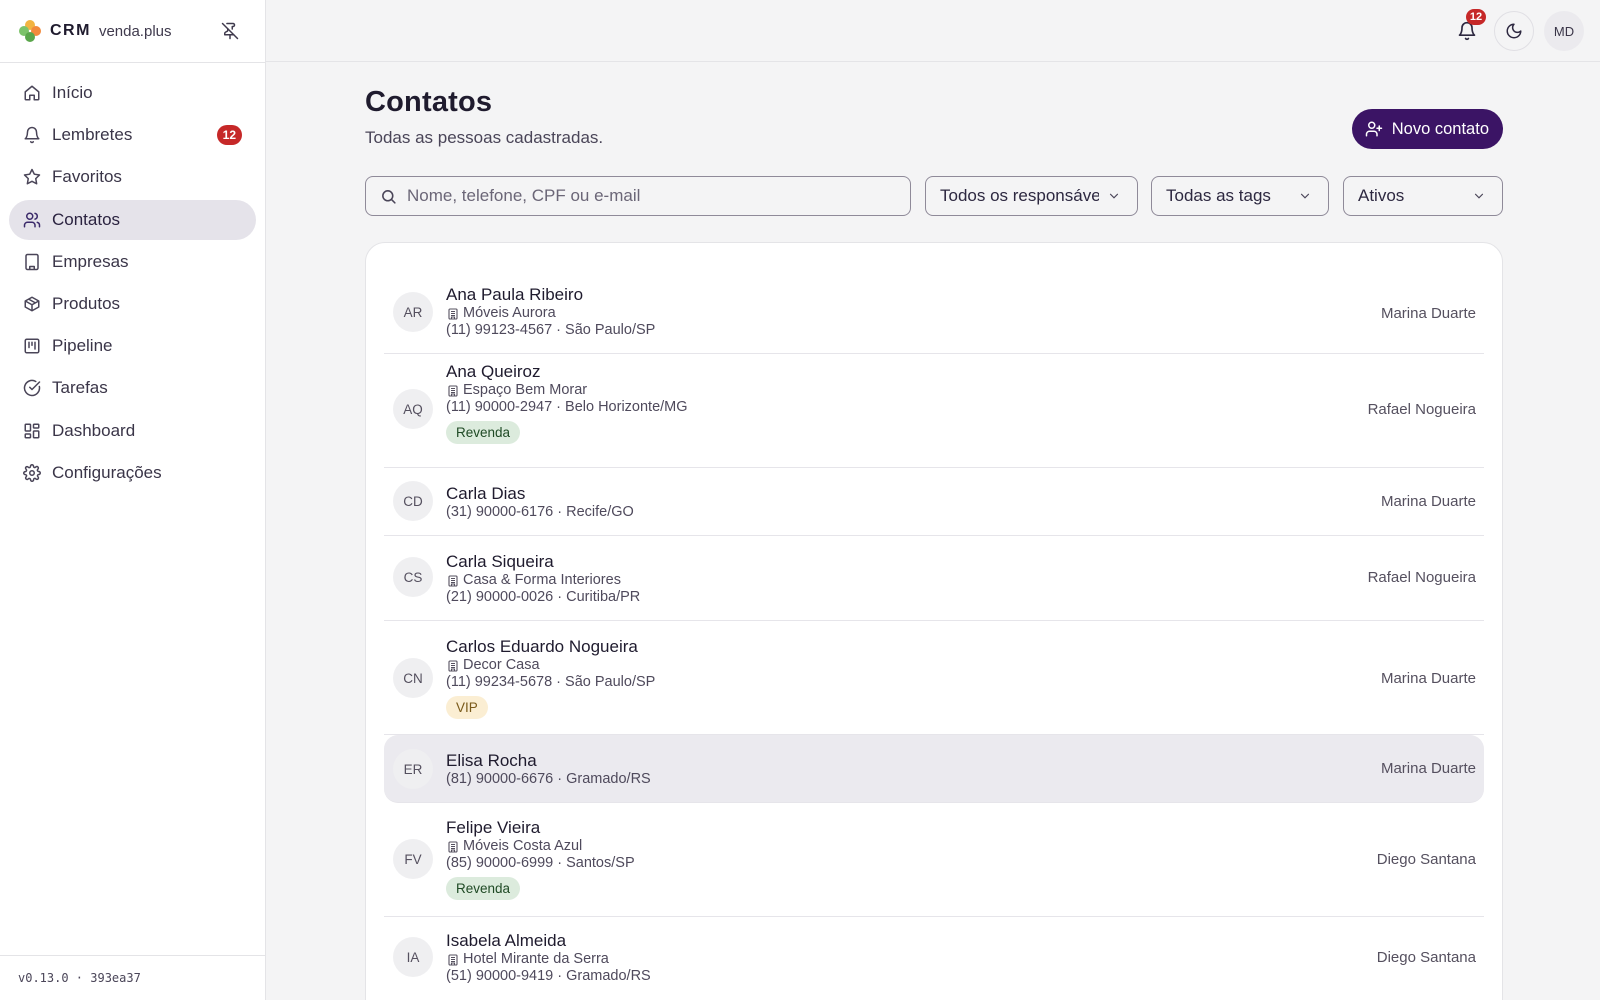 The height and width of the screenshot is (1000, 1600). Describe the element at coordinates (413, 769) in the screenshot. I see `contact-avatar: ER` at that location.